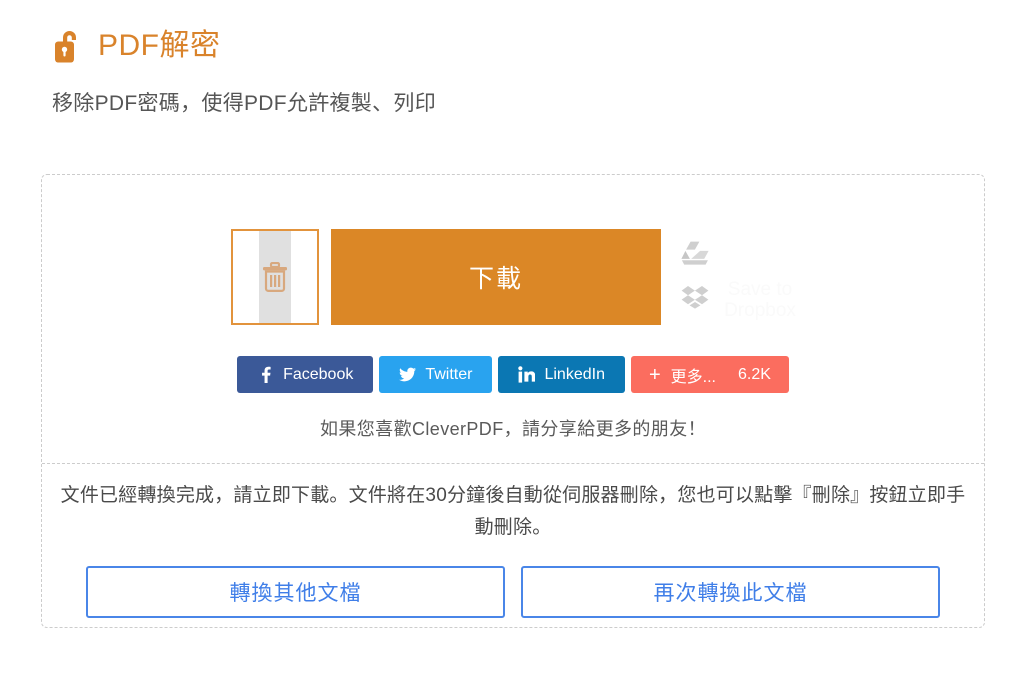 The image size is (1024, 692). I want to click on dropbox-icon, so click(695, 297).